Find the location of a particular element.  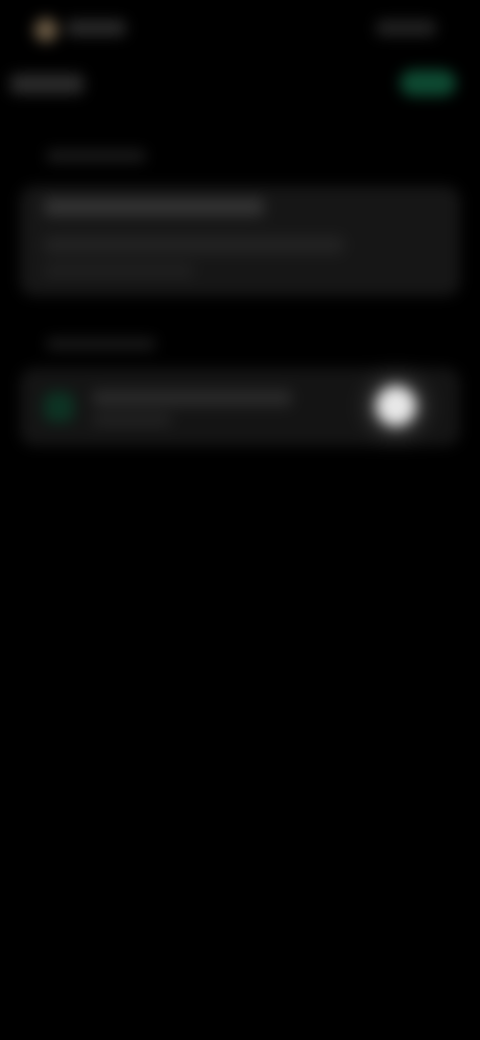

card-subtitle is located at coordinates (194, 245).